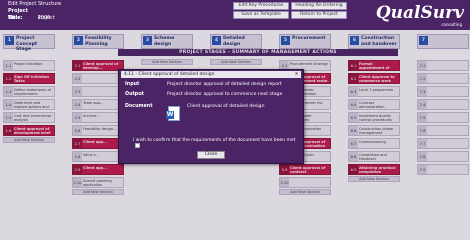 The width and height of the screenshot is (470, 240). What do you see at coordinates (46, 18) in the screenshot?
I see `title-value: Project` at bounding box center [46, 18].